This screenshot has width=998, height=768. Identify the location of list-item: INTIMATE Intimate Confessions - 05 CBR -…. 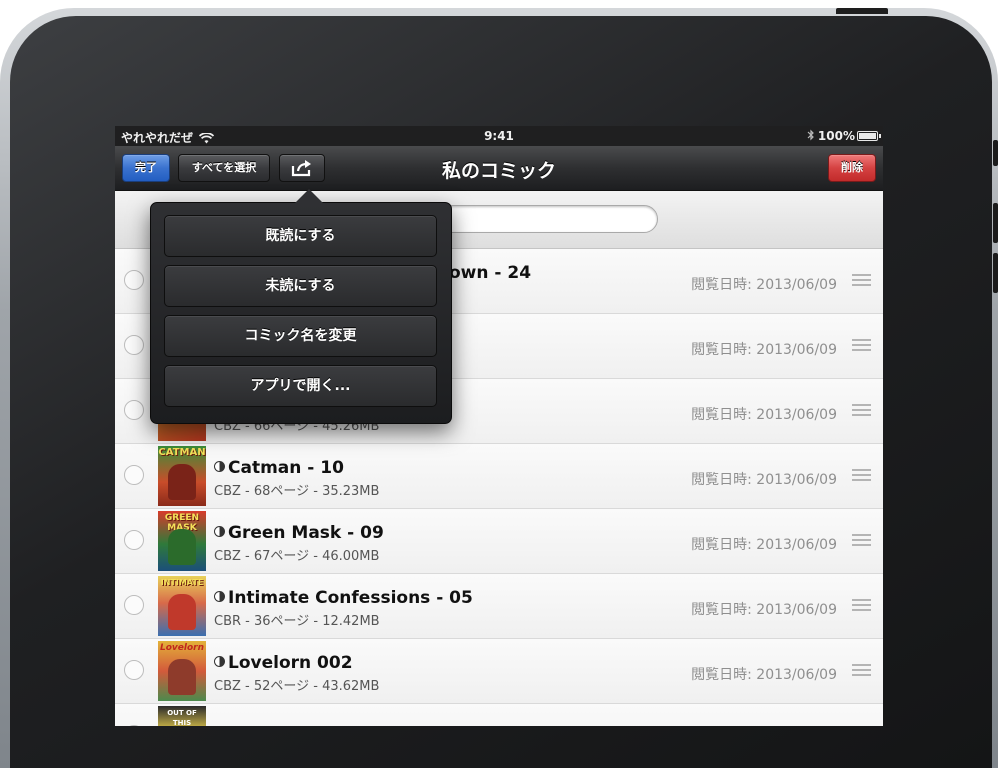
(499, 606).